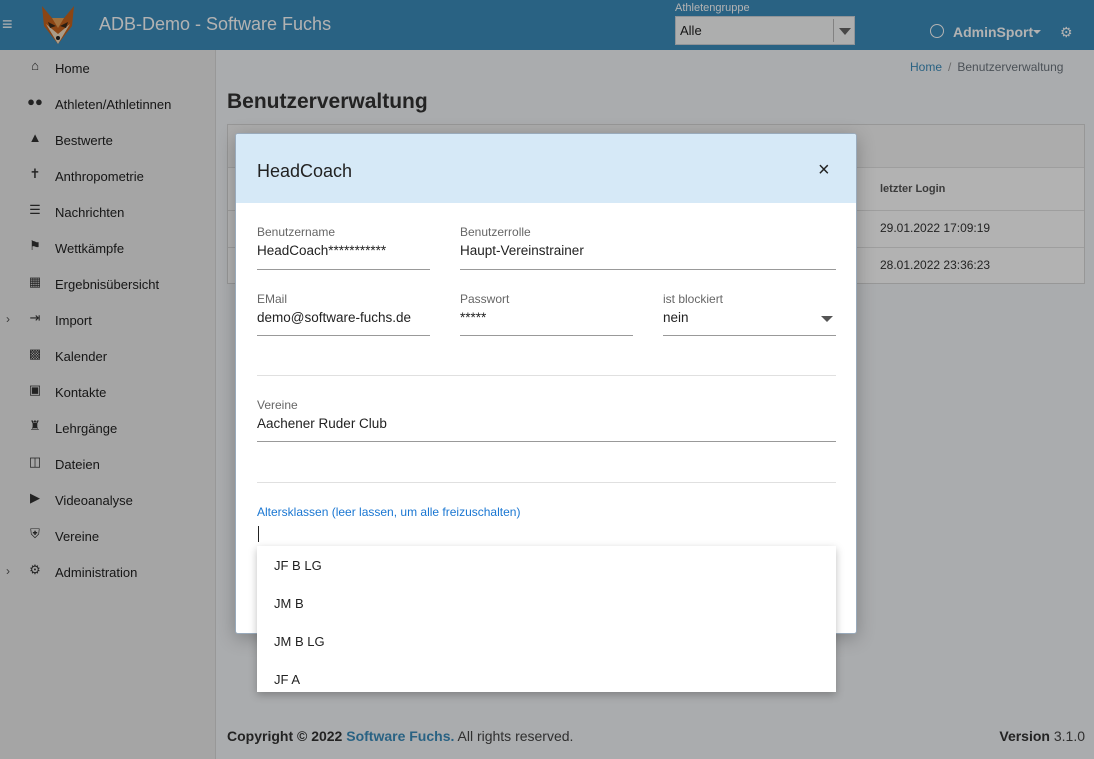 This screenshot has width=1094, height=759. I want to click on password-field: Passwort *****, so click(546, 314).